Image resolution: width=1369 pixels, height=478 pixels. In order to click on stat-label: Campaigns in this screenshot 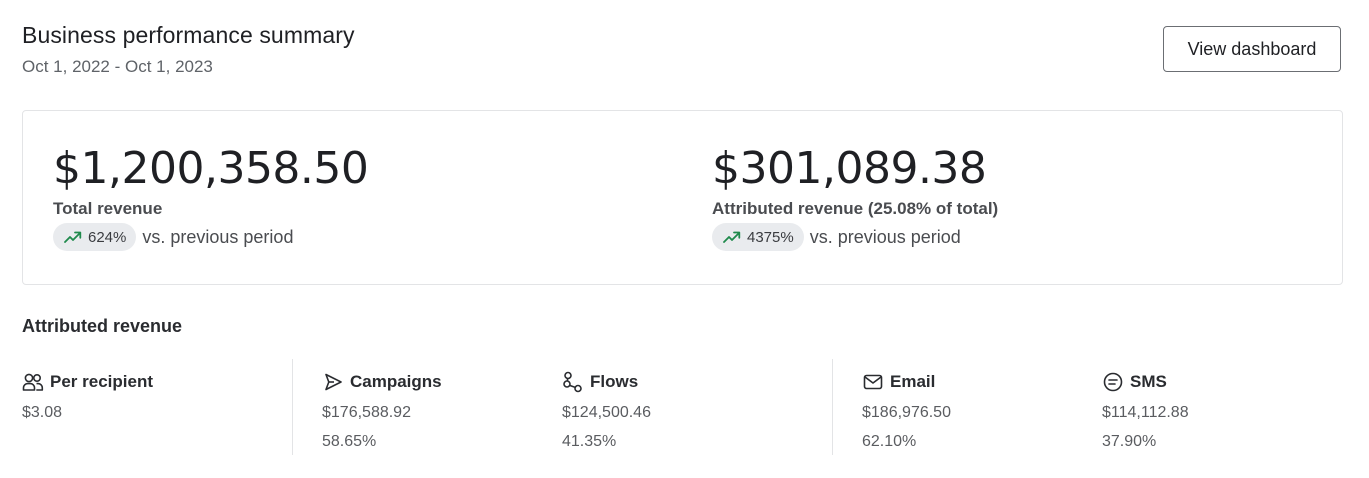, I will do `click(396, 381)`.